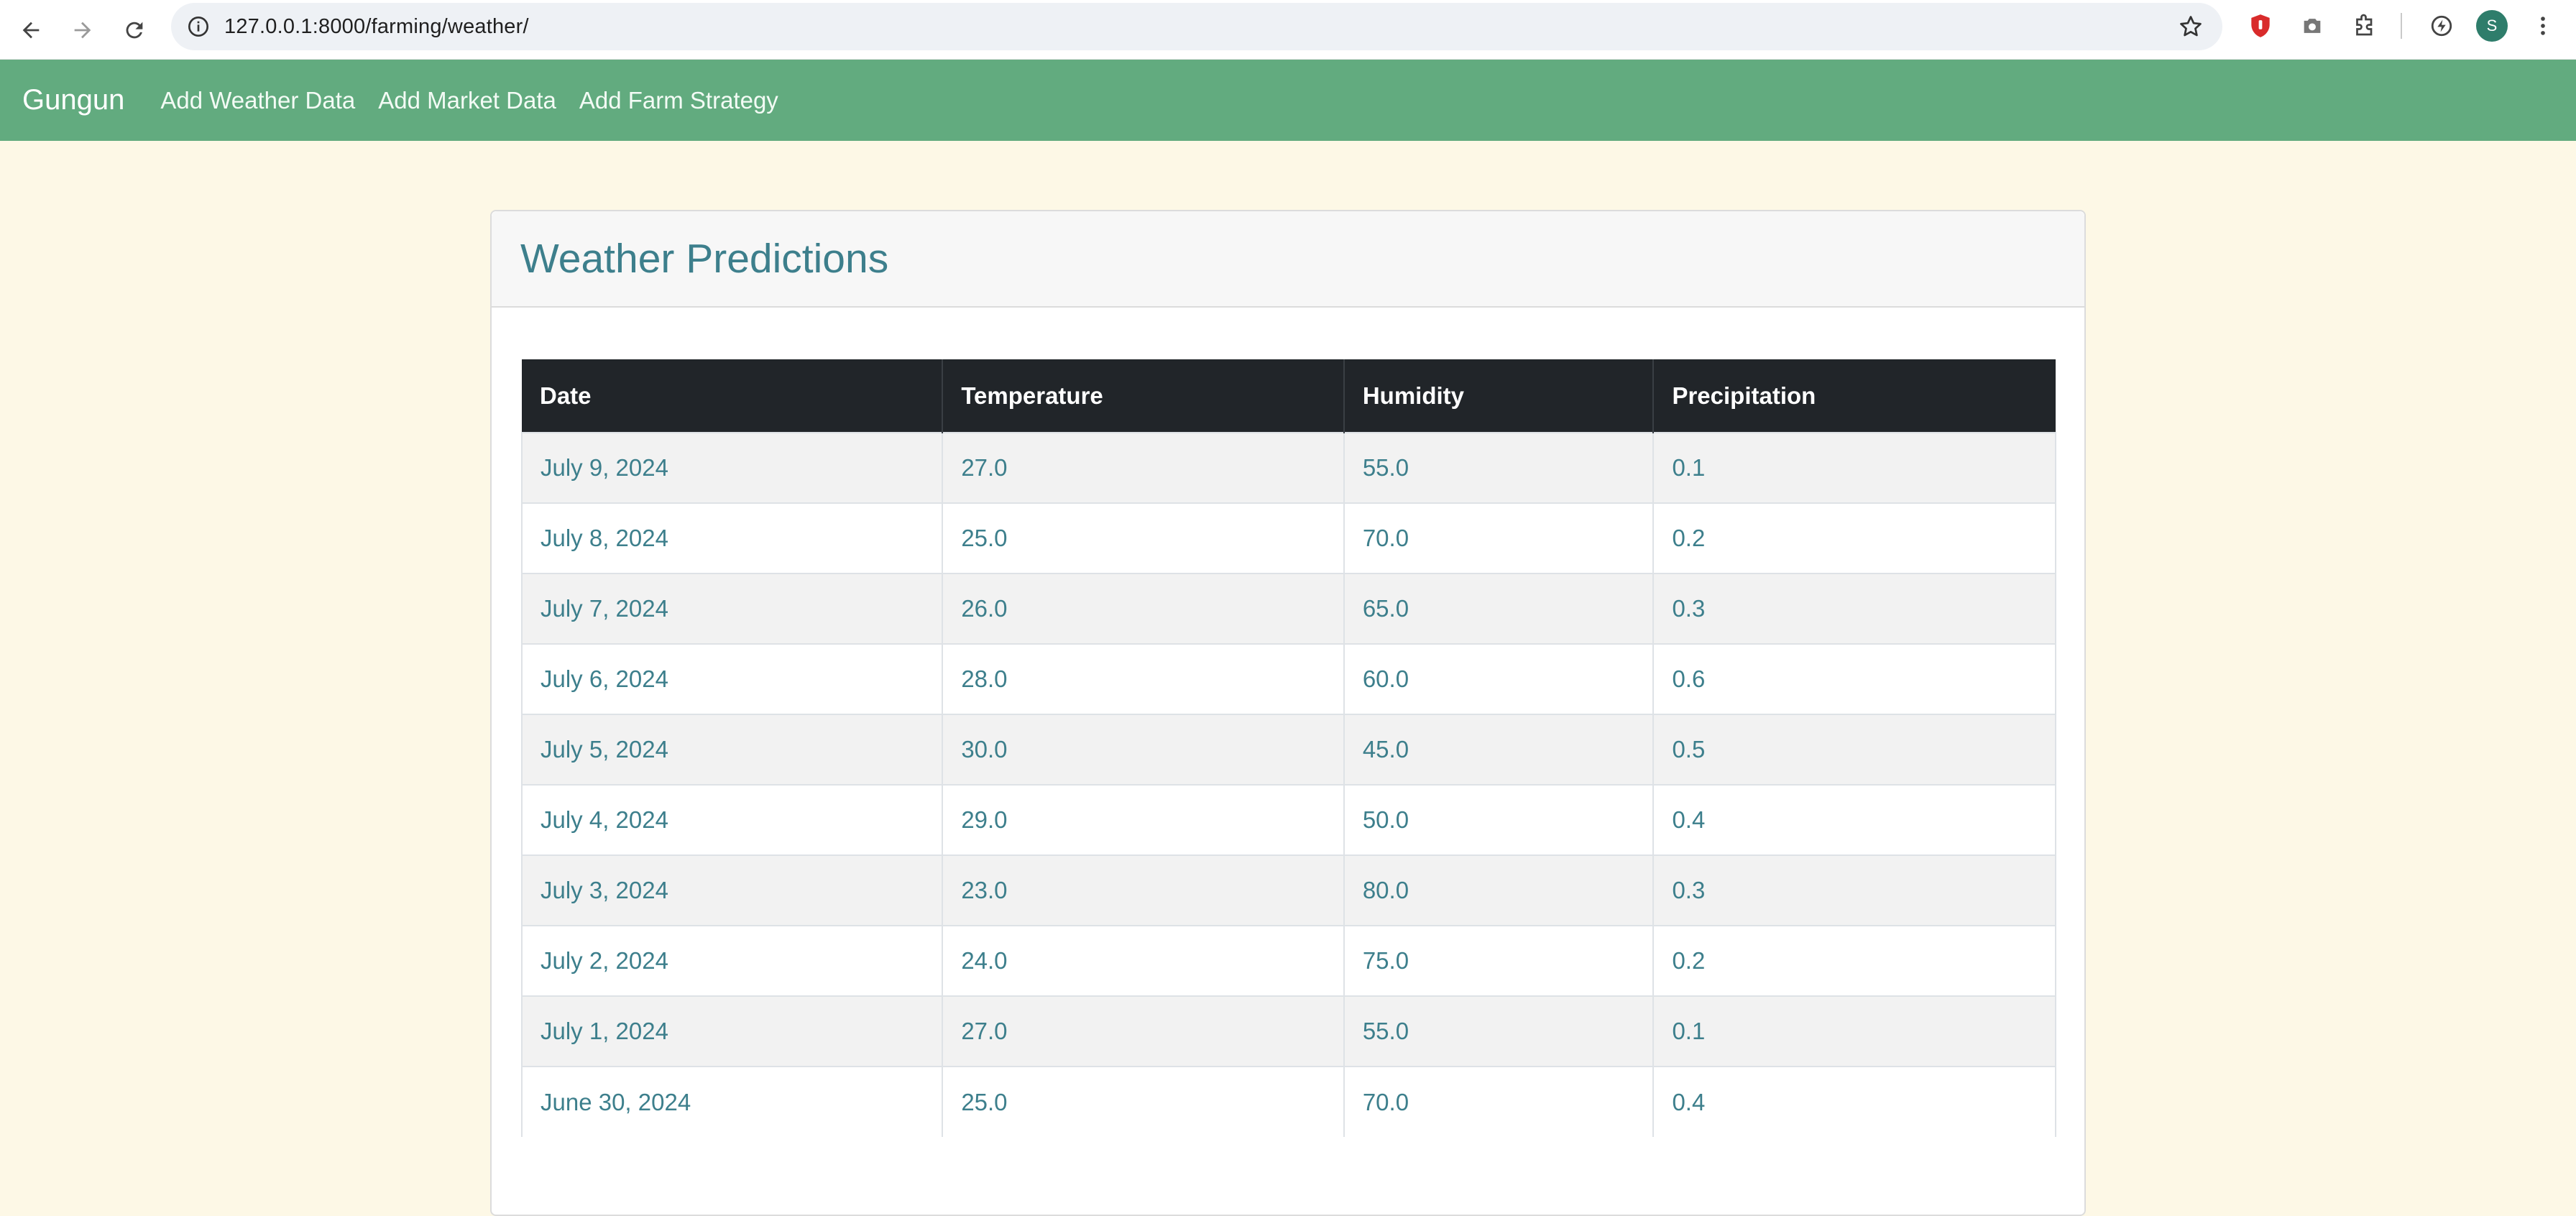  Describe the element at coordinates (1499, 820) in the screenshot. I see `cell-humidity: 50.0` at that location.